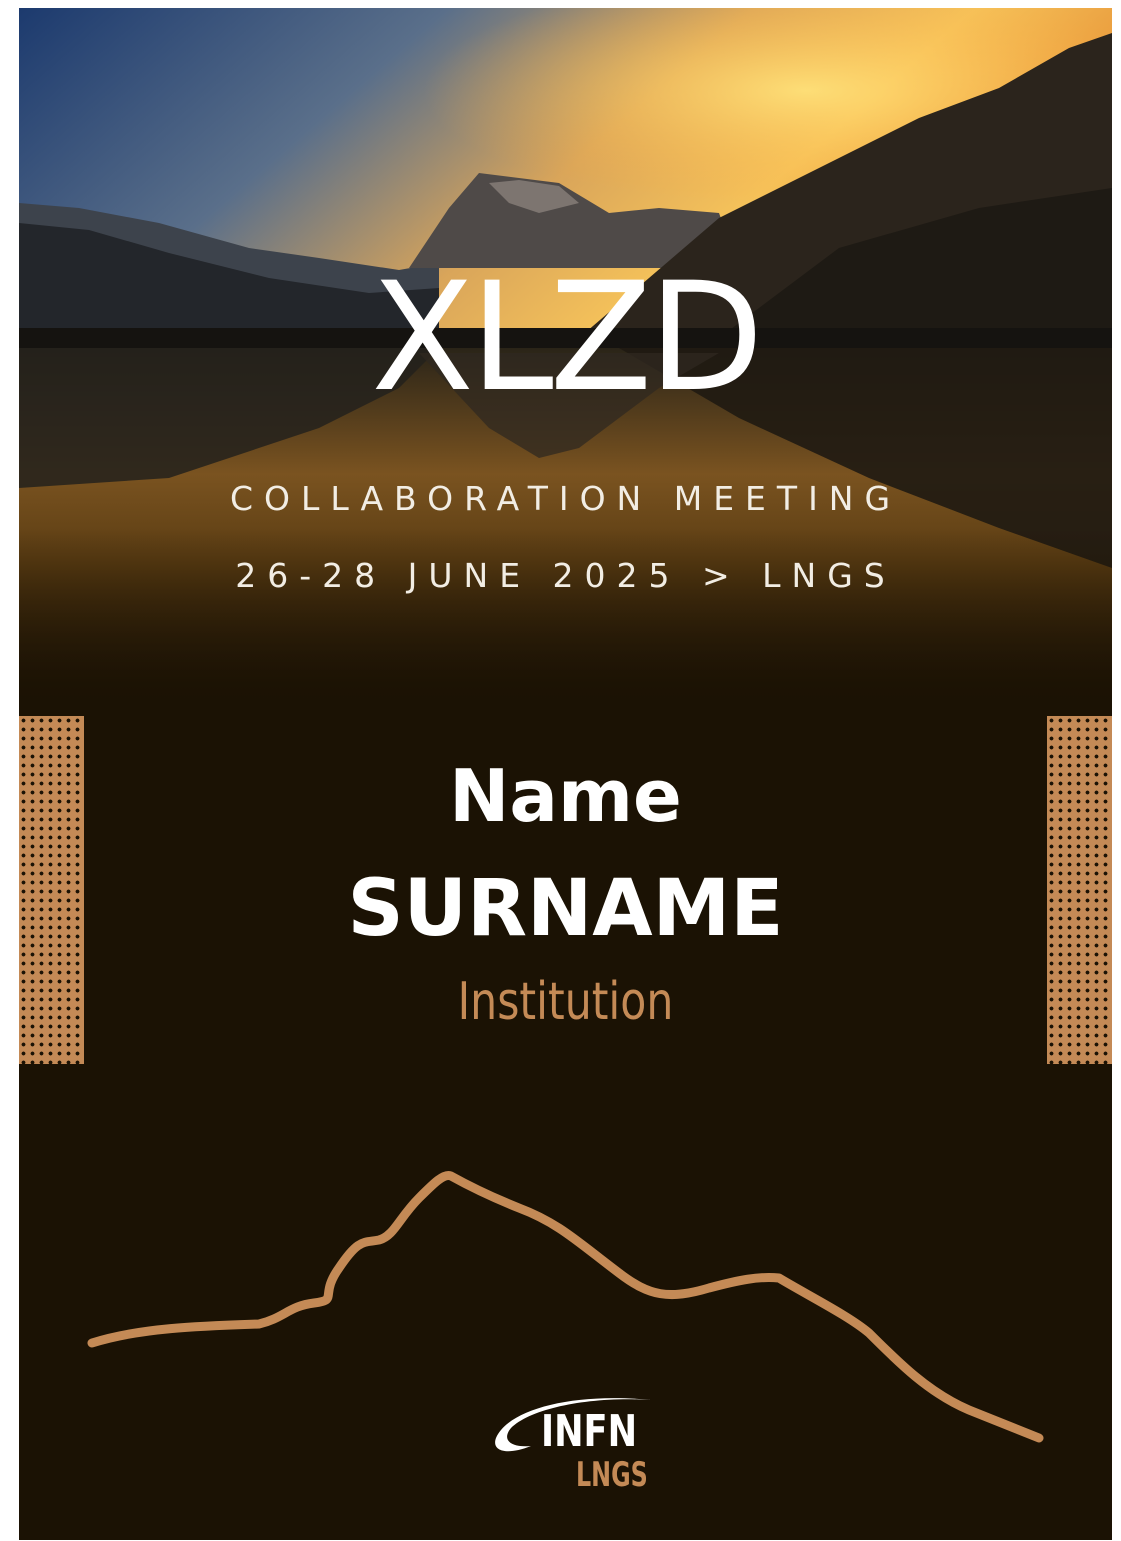 The height and width of the screenshot is (1541, 1121). I want to click on logo-infn-text: INFN, so click(589, 1431).